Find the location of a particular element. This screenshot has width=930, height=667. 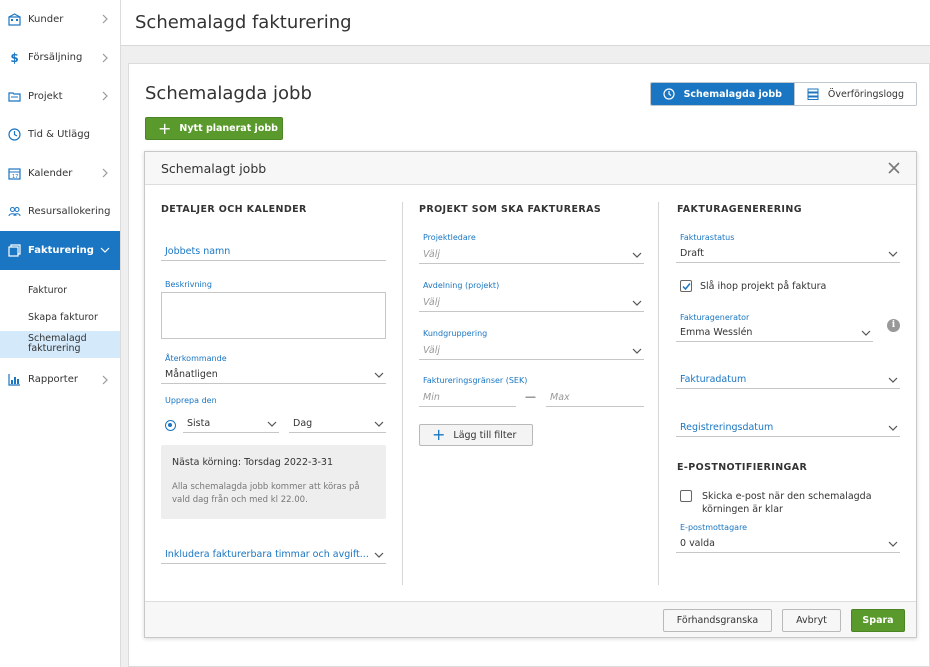

repeat-which-select: Sista is located at coordinates (231, 424).